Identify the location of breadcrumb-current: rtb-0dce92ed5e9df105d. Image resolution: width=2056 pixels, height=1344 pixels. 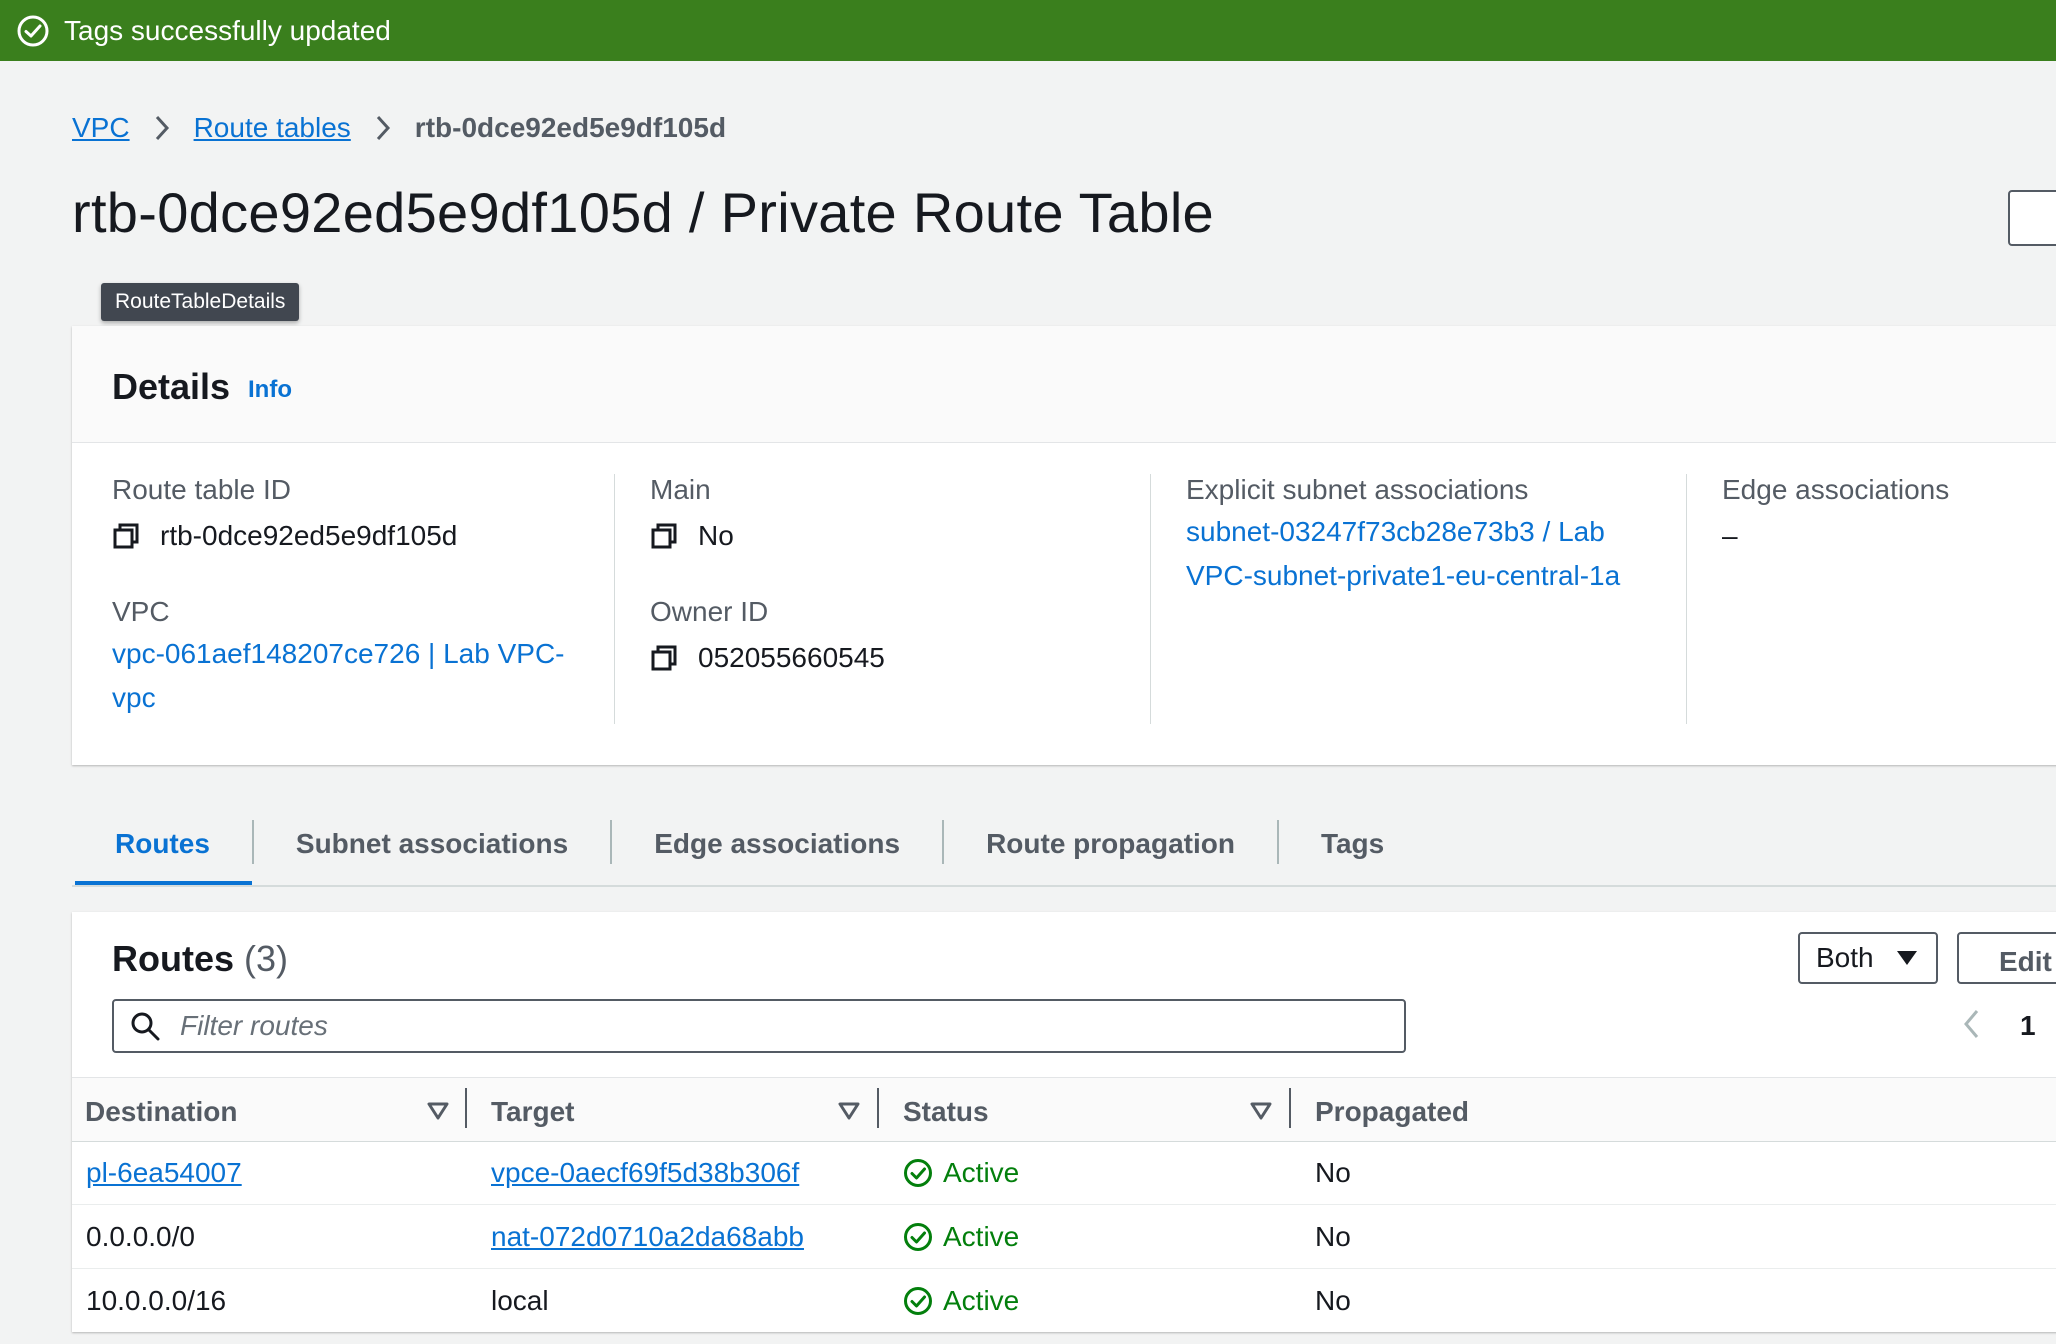
(570, 127).